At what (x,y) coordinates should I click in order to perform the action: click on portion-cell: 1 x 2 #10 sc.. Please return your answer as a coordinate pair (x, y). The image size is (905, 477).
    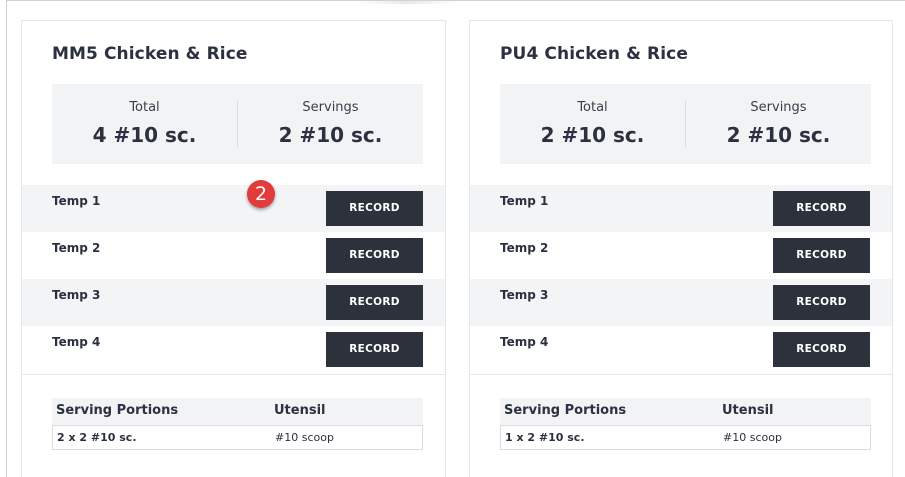
    Looking at the image, I should click on (545, 437).